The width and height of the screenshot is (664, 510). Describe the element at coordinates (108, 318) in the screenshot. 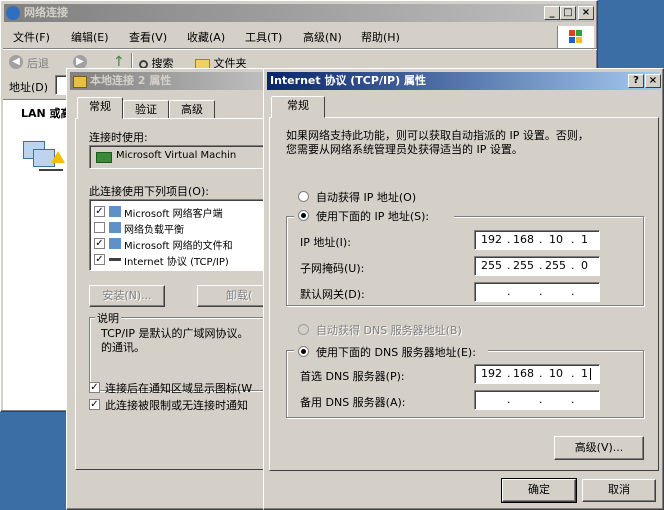

I see `description-title: 说明` at that location.